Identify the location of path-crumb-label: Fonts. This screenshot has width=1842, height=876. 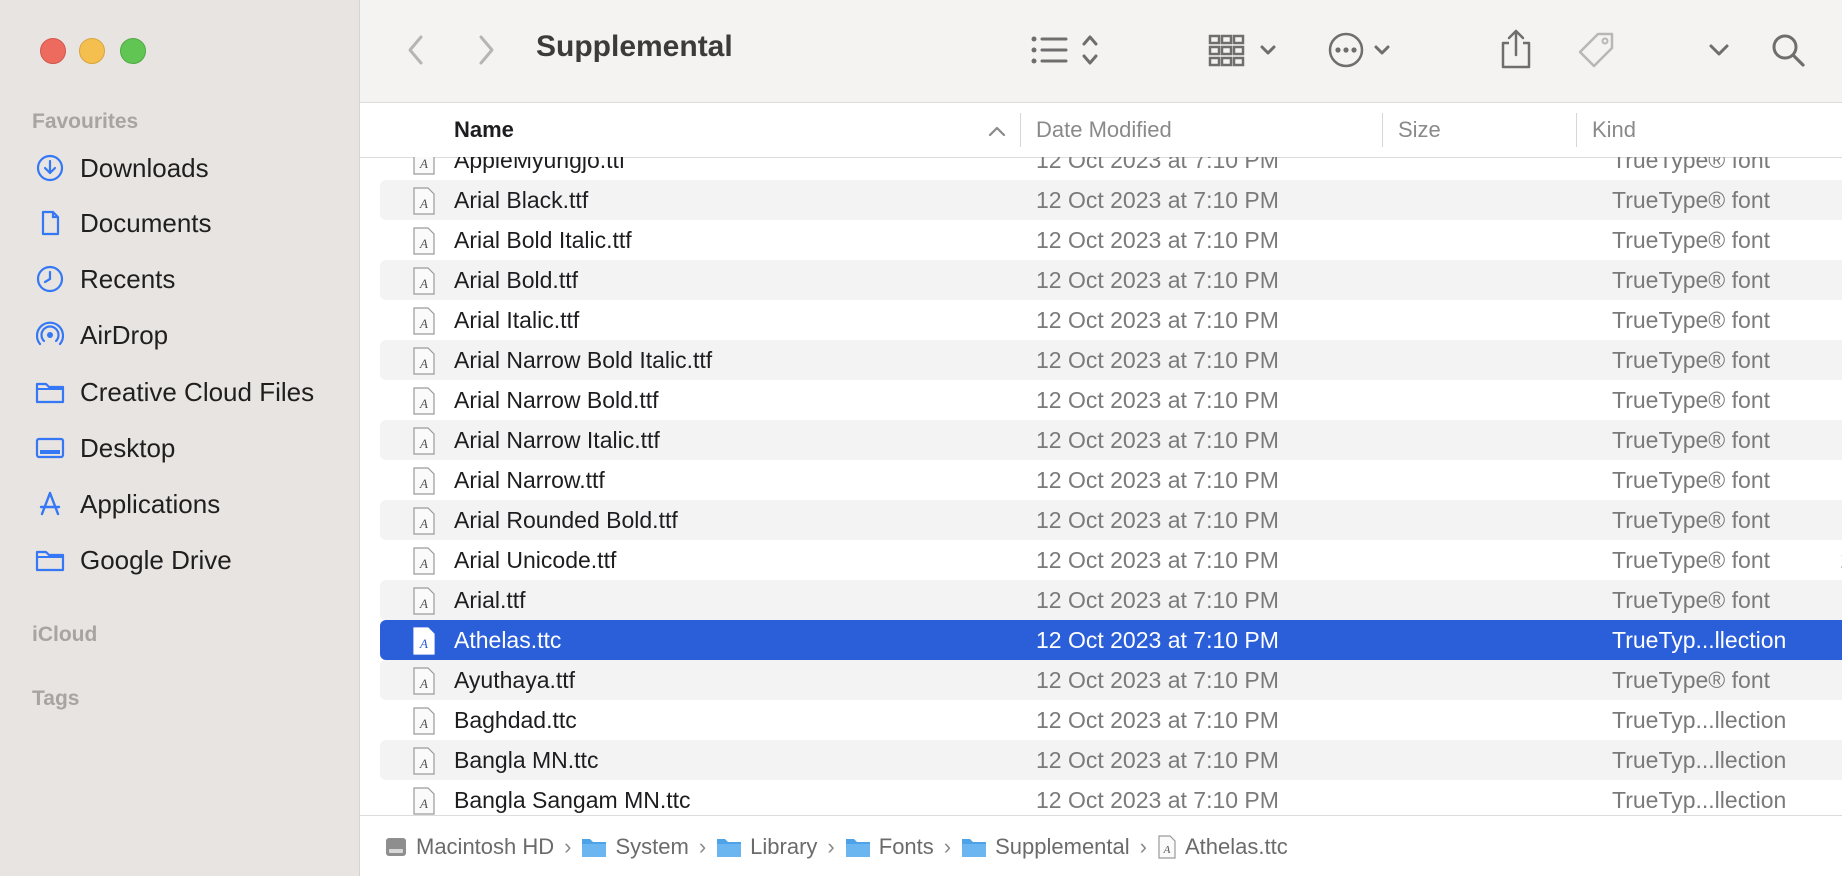
(906, 846).